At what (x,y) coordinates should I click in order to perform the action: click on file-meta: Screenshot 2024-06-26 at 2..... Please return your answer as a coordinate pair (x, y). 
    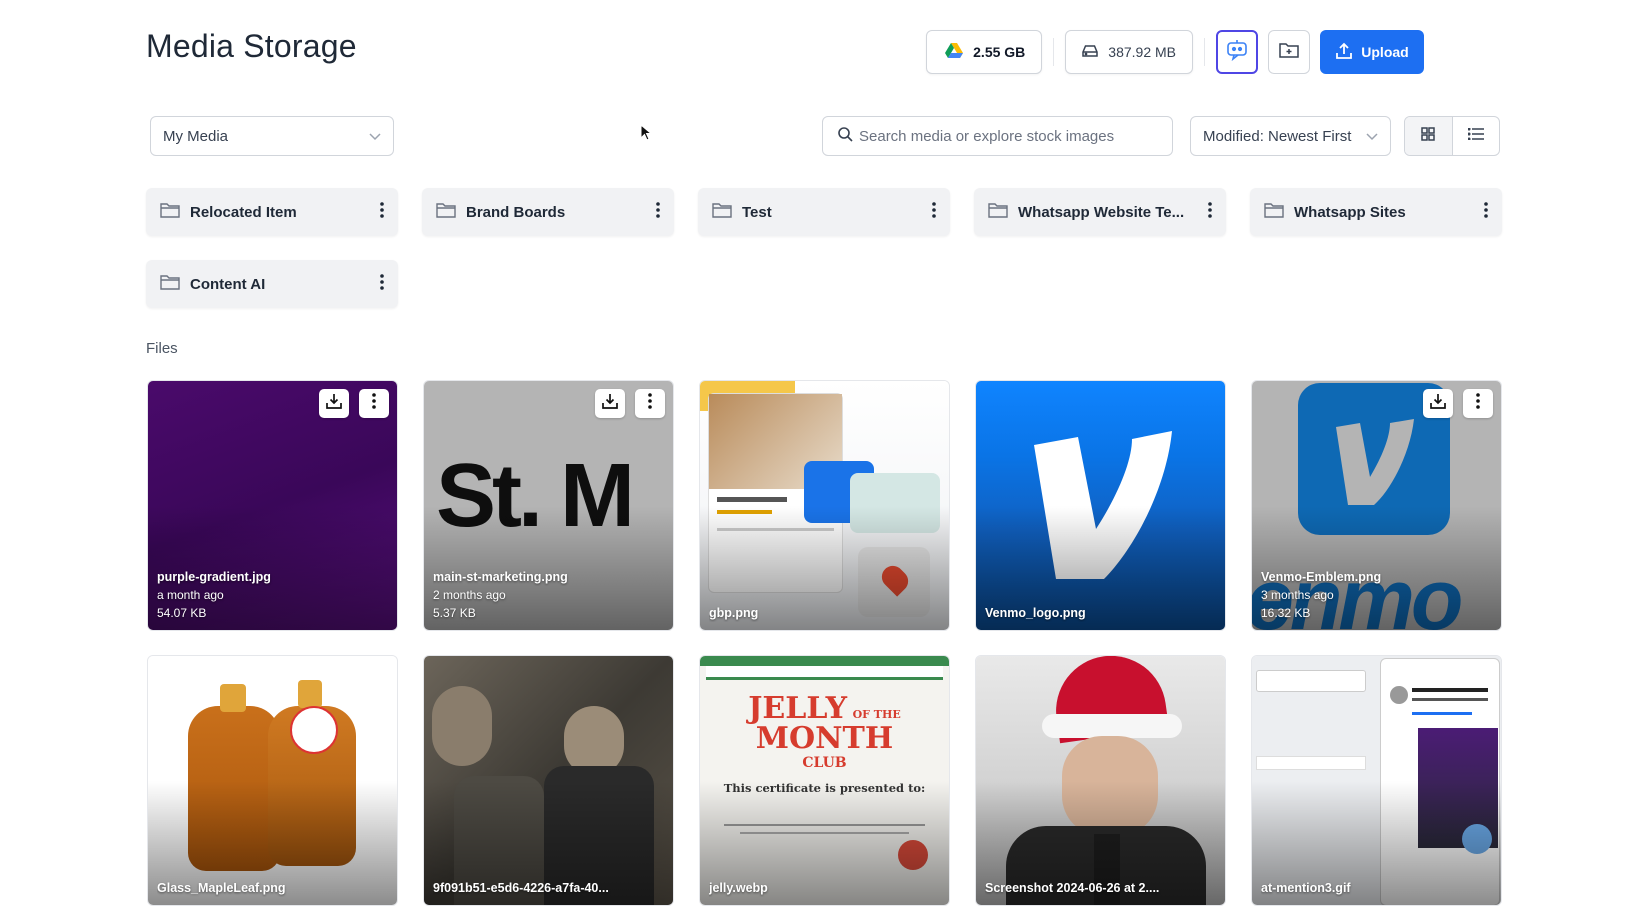
    Looking at the image, I should click on (1101, 888).